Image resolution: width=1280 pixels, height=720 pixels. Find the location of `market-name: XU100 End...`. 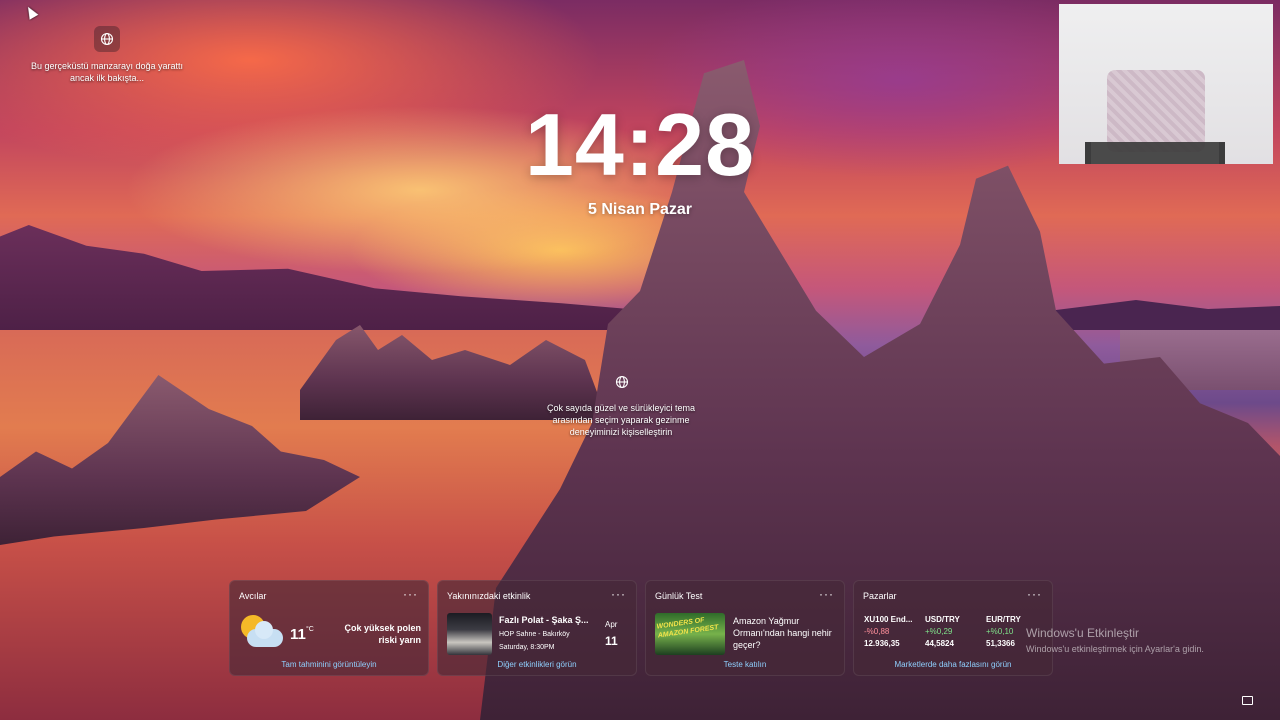

market-name: XU100 End... is located at coordinates (888, 619).